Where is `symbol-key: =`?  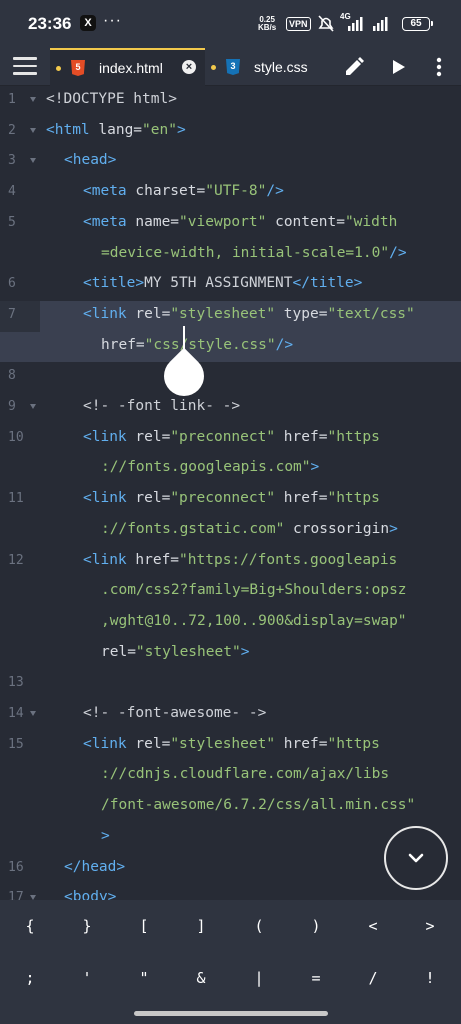
symbol-key: = is located at coordinates (316, 978).